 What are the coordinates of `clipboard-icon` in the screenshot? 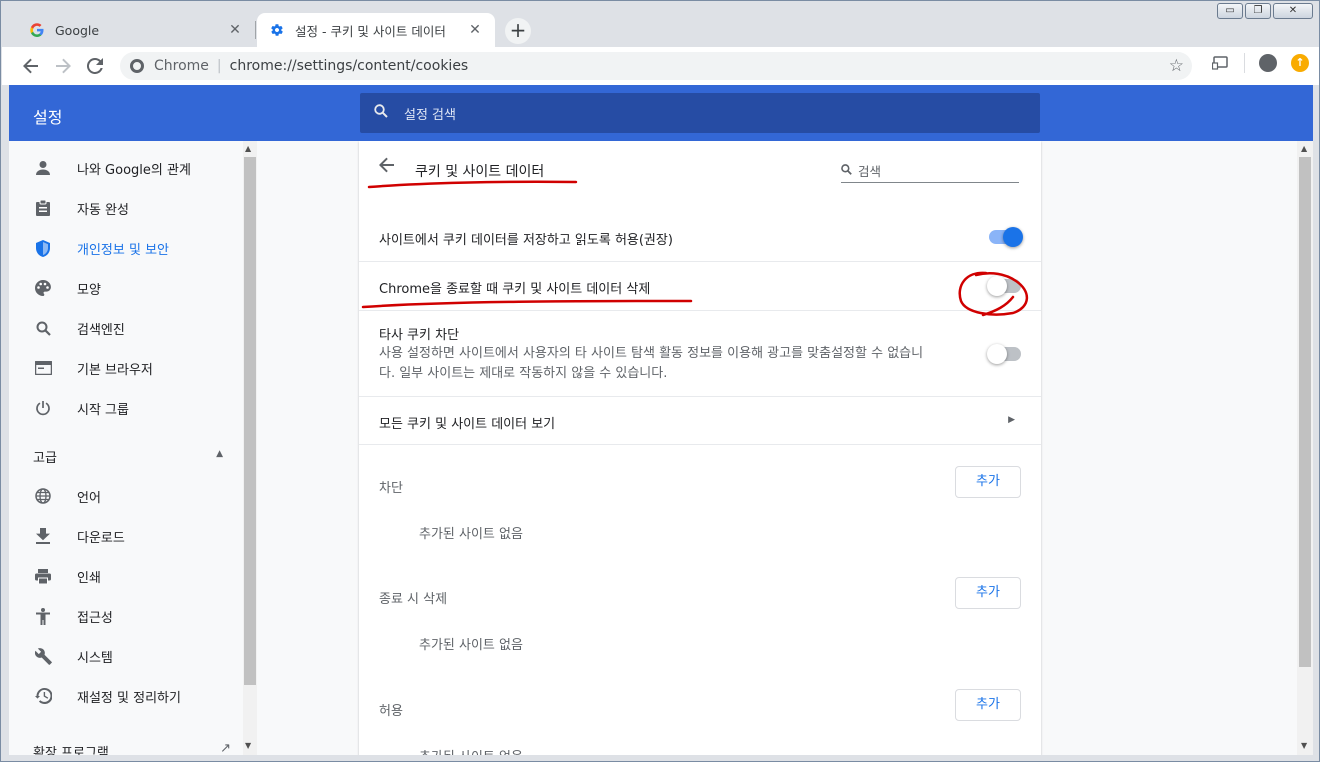 It's located at (43, 208).